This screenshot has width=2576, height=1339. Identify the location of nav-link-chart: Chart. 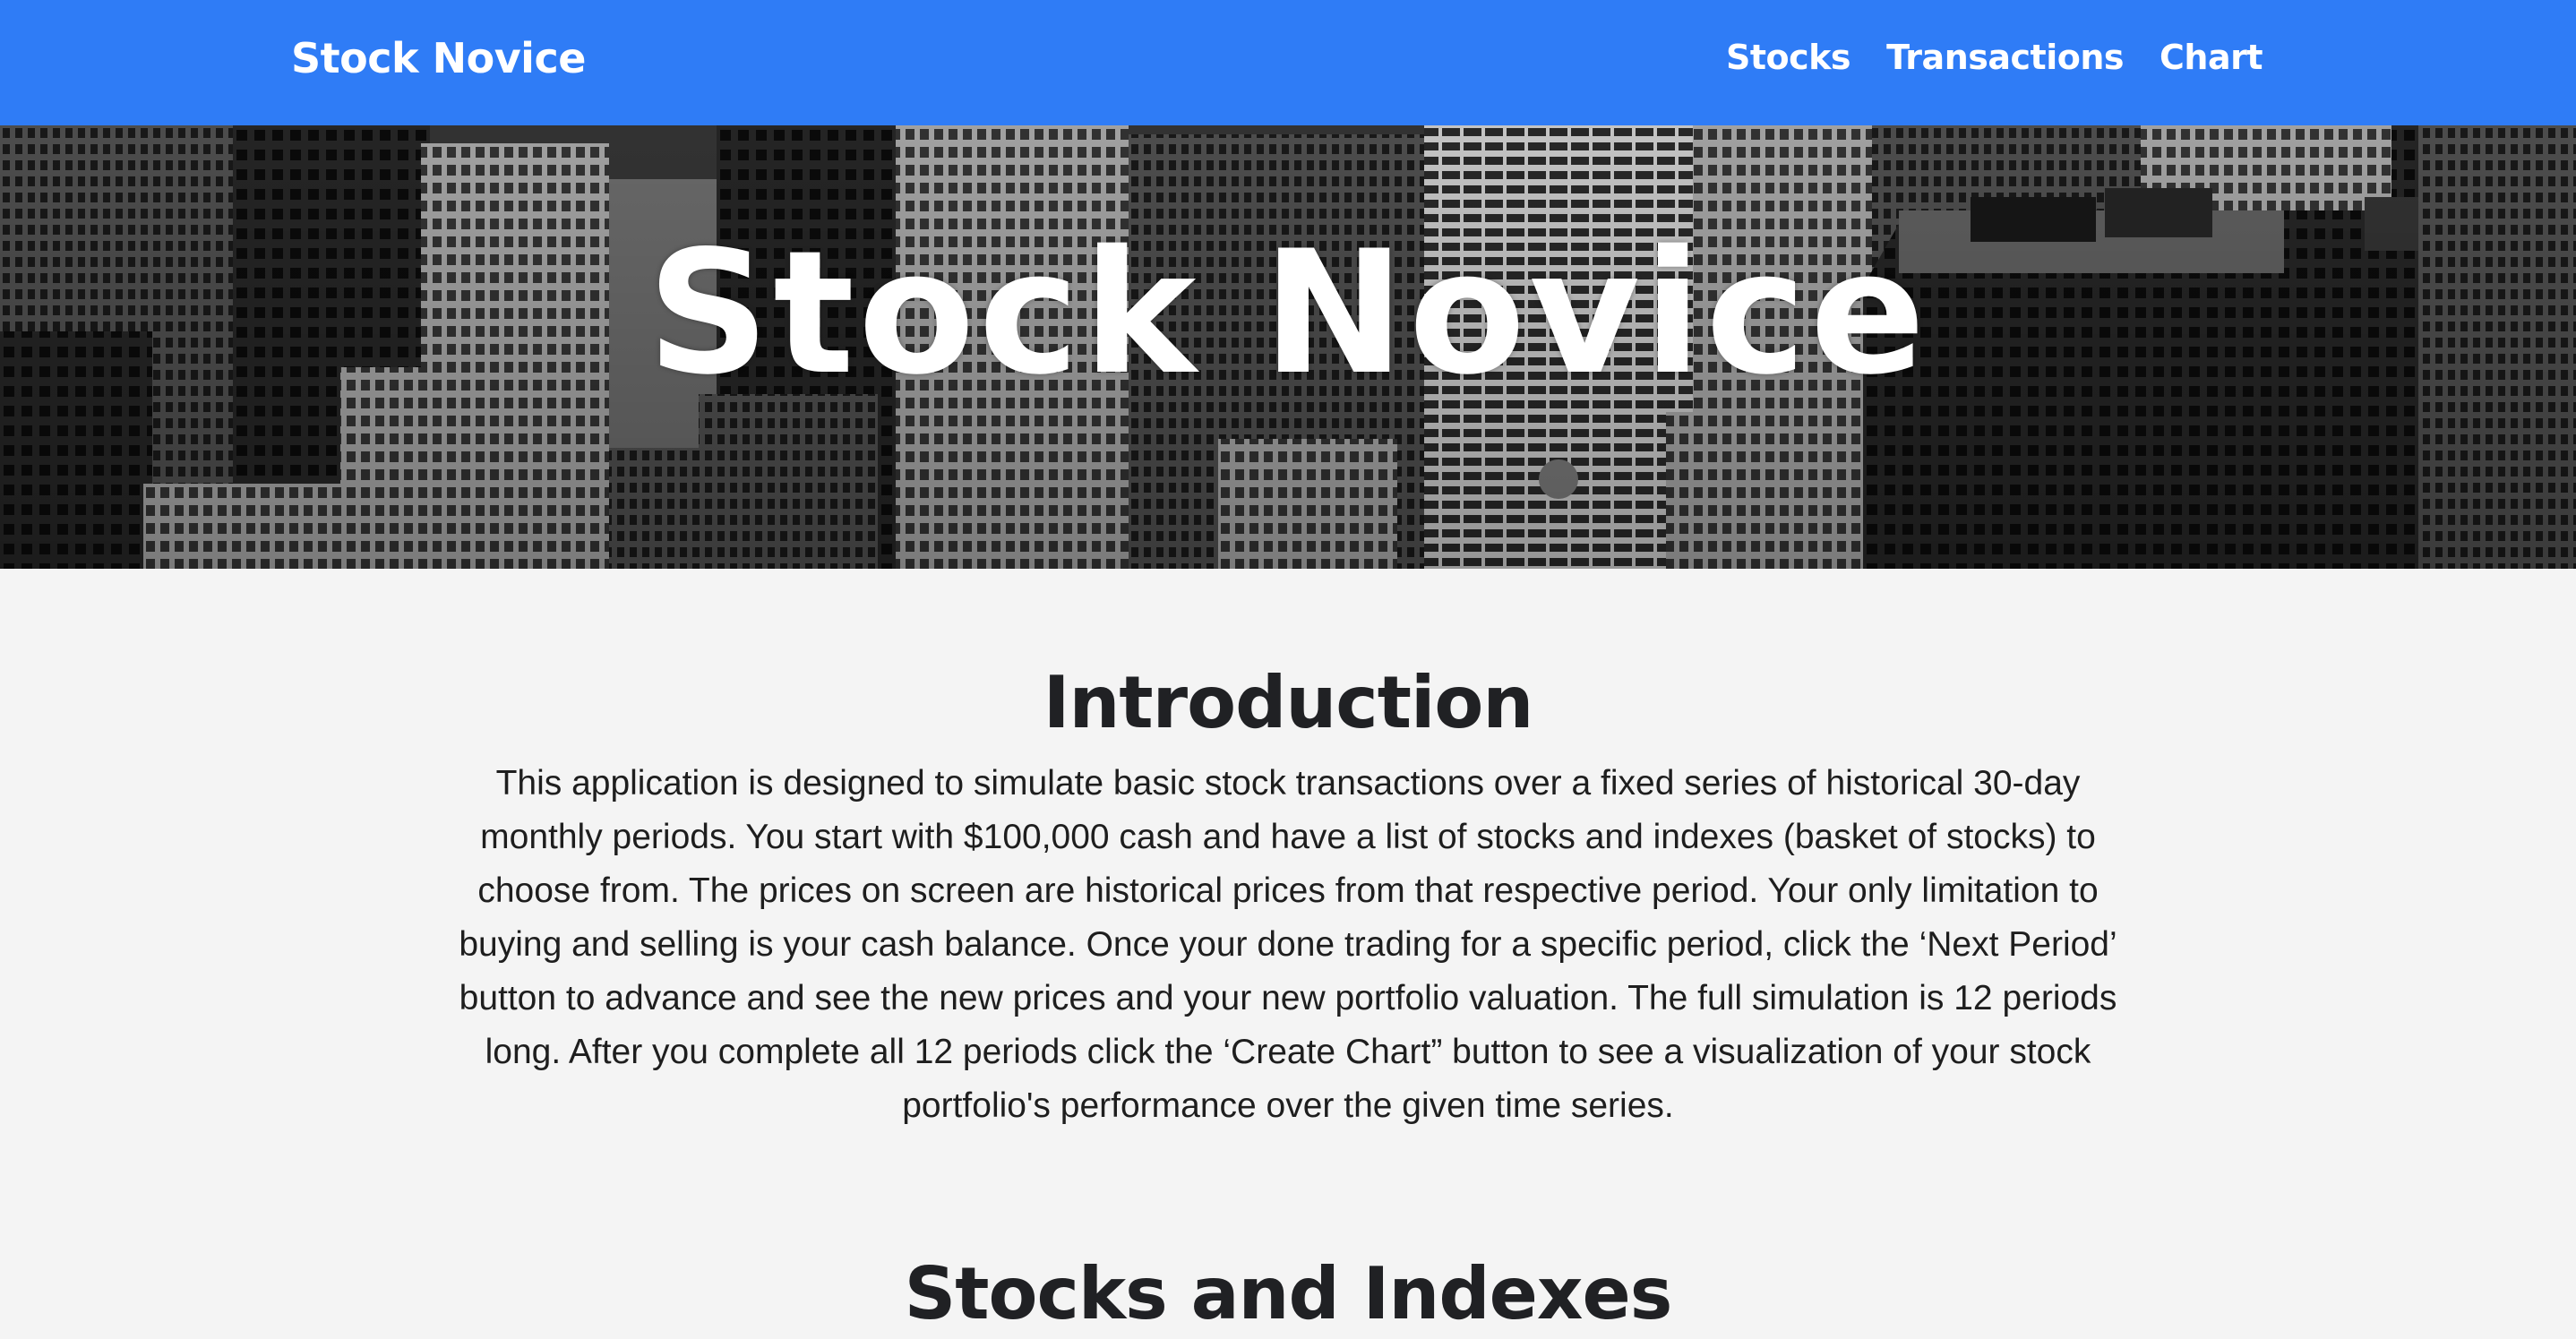
(2211, 57).